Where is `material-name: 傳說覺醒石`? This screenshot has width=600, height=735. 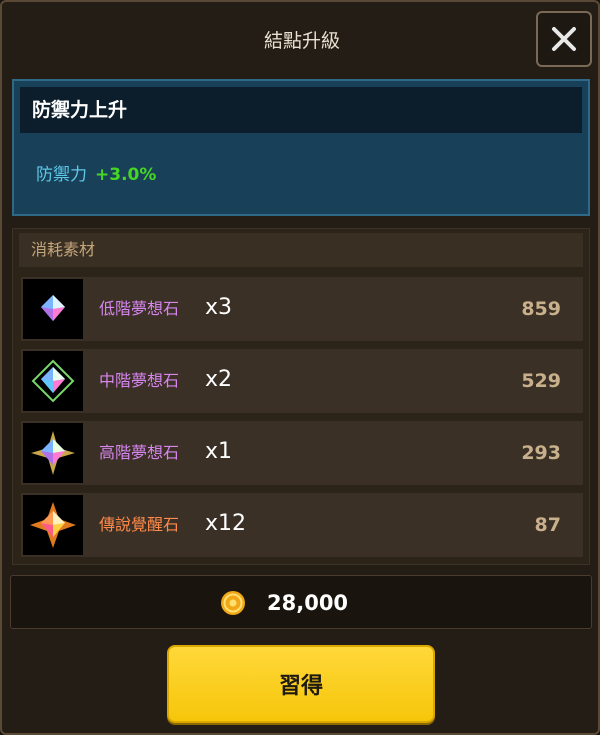
material-name: 傳說覺醒石 is located at coordinates (139, 524).